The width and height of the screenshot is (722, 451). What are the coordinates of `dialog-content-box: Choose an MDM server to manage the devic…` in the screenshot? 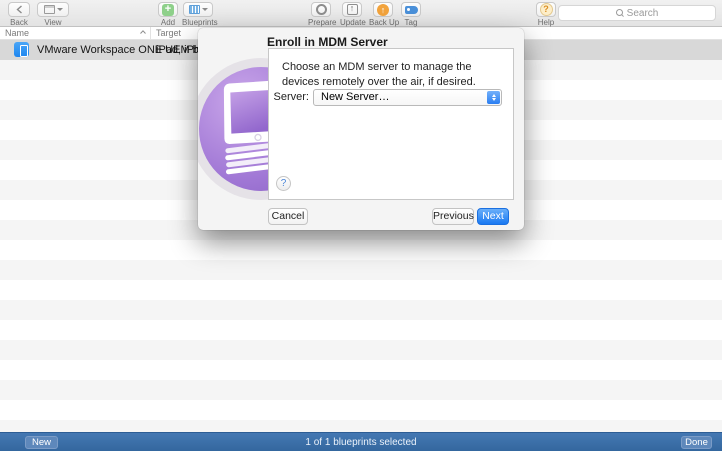 It's located at (391, 124).